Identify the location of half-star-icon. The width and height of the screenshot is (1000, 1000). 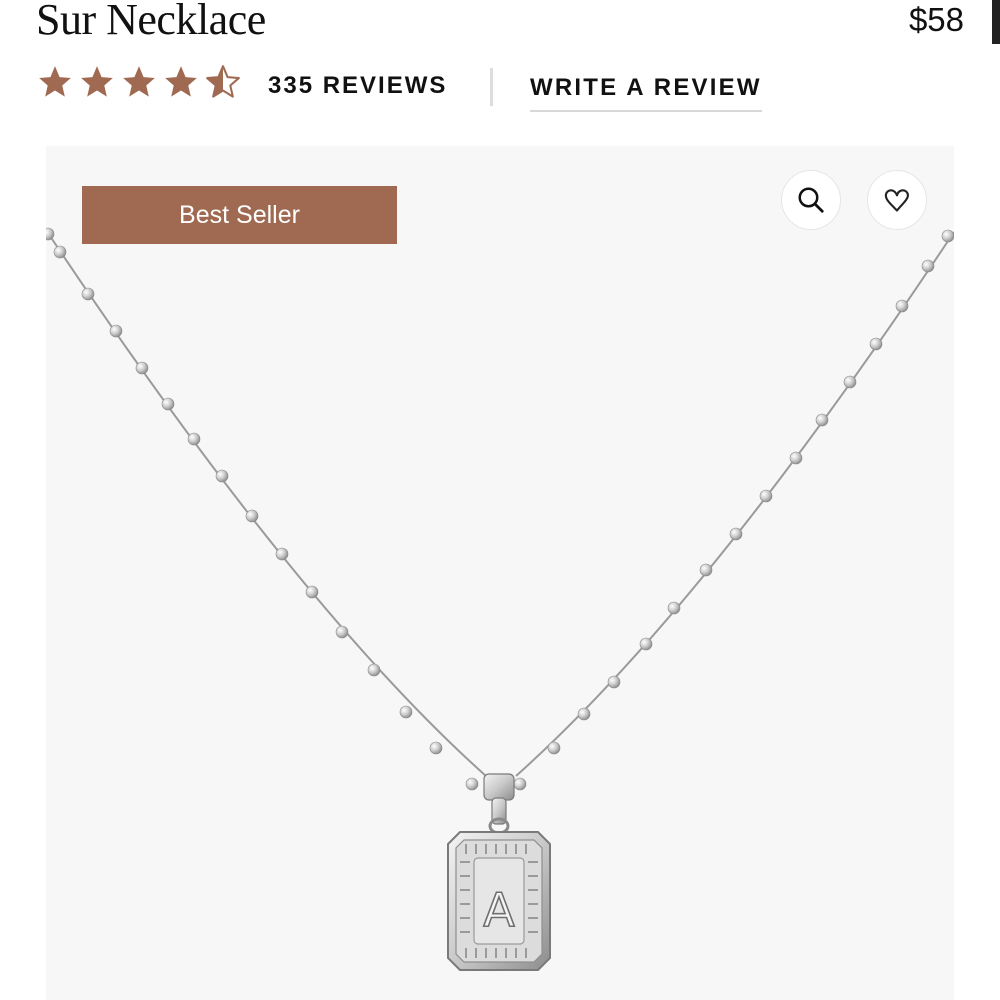
(223, 81).